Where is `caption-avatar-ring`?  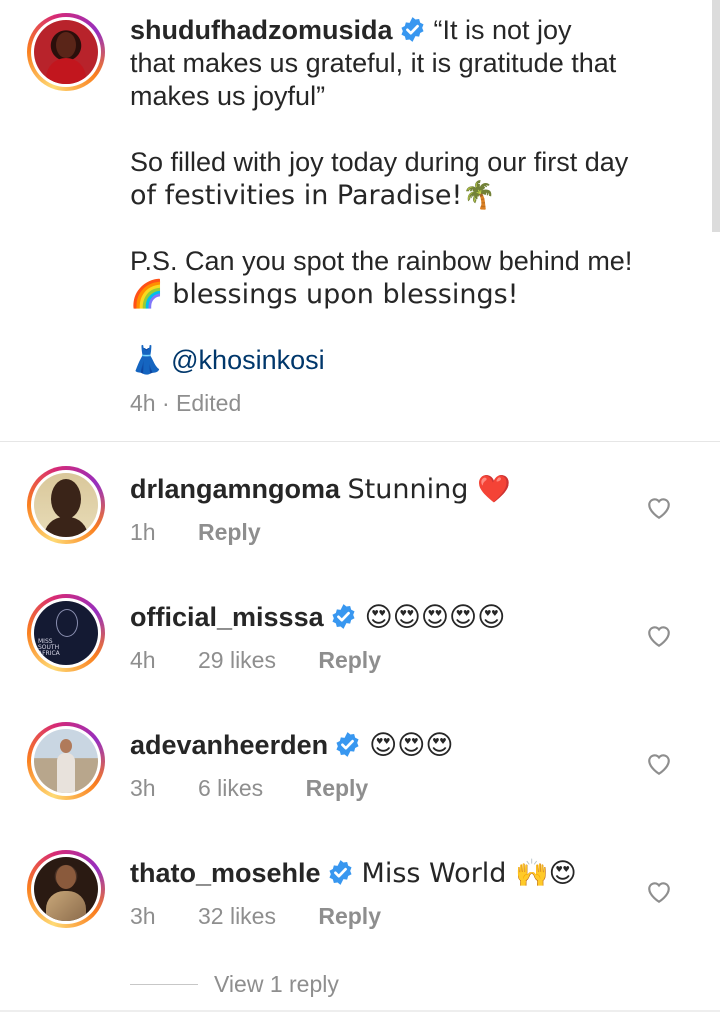
caption-avatar-ring is located at coordinates (66, 52).